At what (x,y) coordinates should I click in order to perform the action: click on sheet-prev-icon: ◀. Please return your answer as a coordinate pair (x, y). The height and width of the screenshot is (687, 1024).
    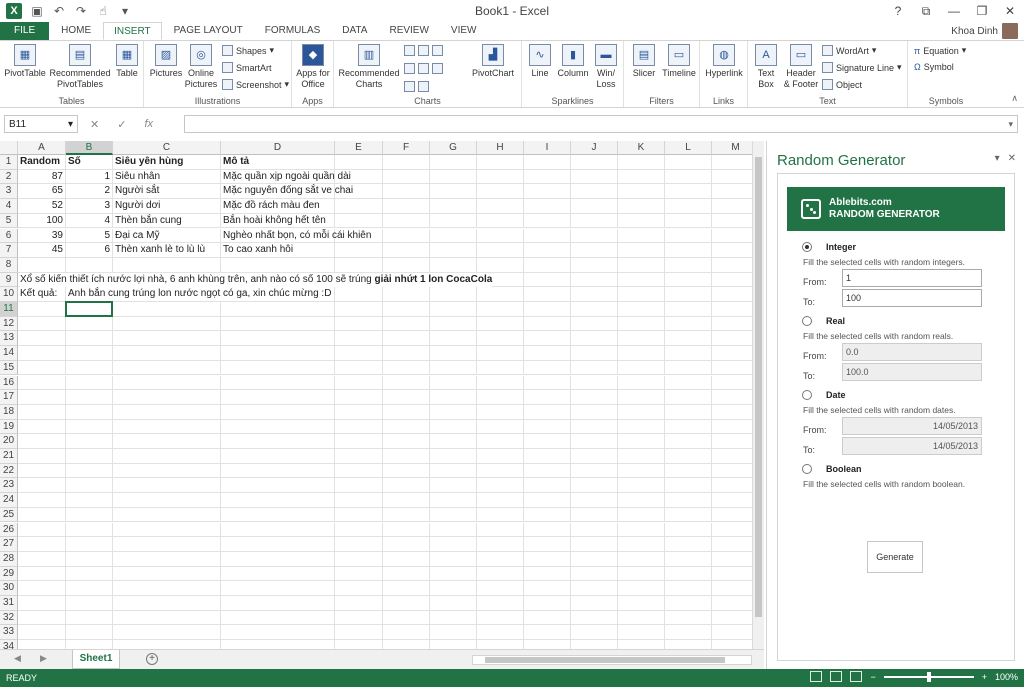
    Looking at the image, I should click on (17, 658).